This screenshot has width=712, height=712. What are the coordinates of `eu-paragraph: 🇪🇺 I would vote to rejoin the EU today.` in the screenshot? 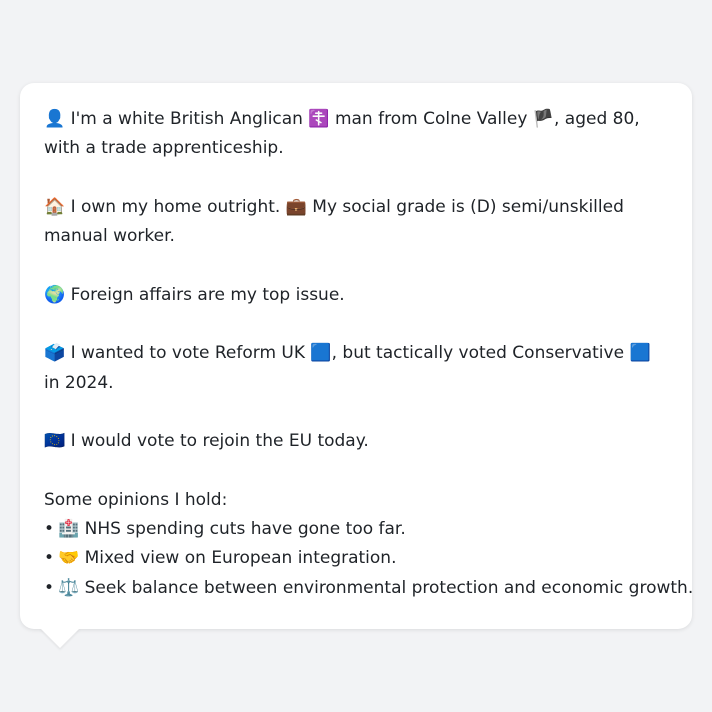 It's located at (356, 441).